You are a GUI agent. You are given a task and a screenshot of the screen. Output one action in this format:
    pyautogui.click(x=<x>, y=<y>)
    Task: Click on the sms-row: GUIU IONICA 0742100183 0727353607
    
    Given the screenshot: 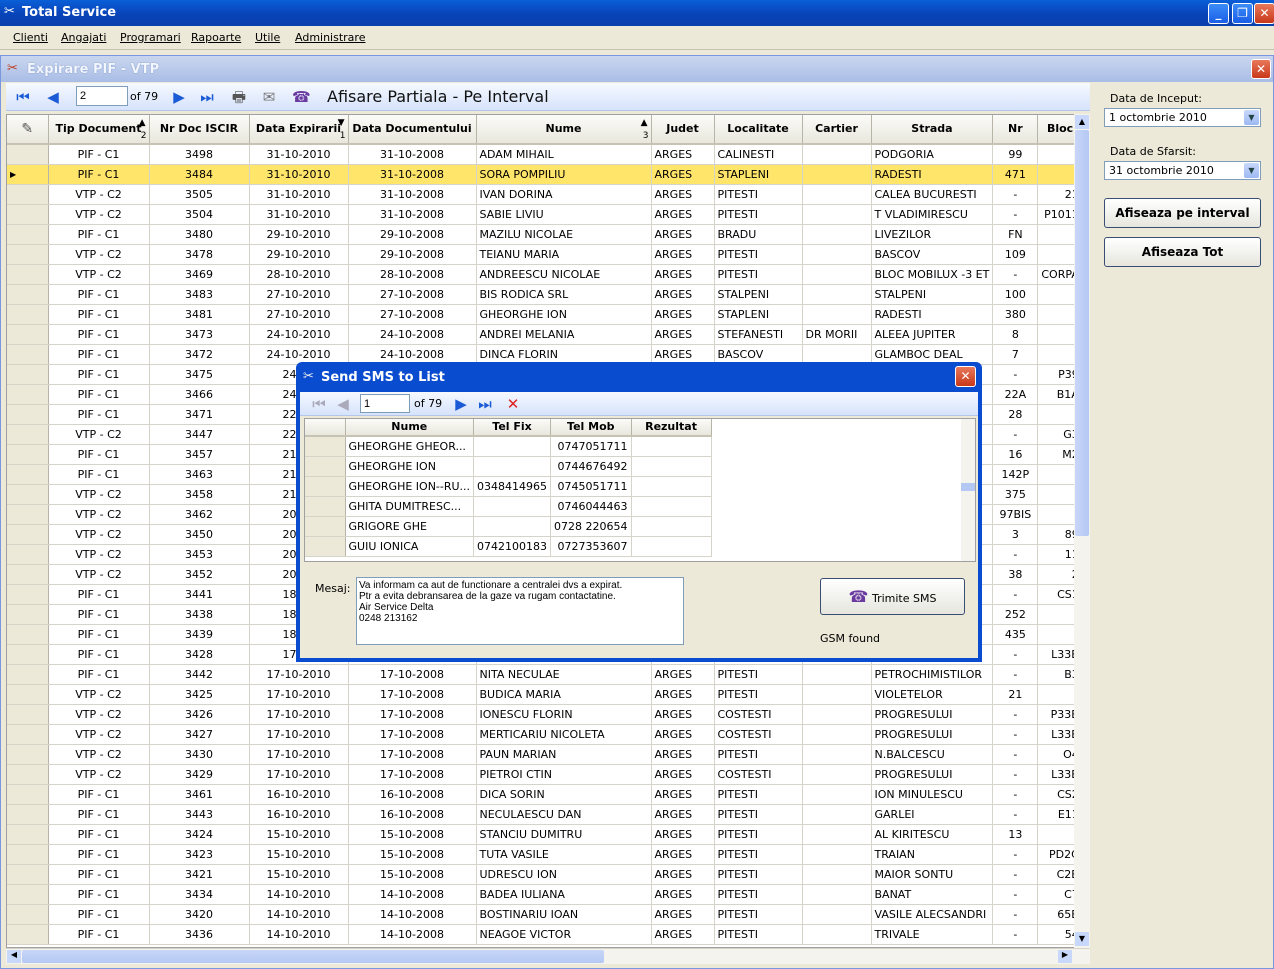 What is the action you would take?
    pyautogui.click(x=508, y=546)
    